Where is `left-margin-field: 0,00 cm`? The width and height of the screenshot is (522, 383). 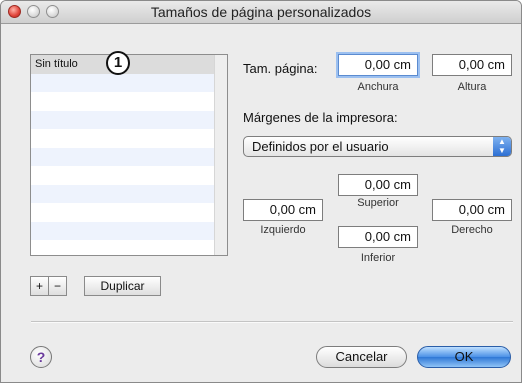
left-margin-field: 0,00 cm is located at coordinates (283, 210).